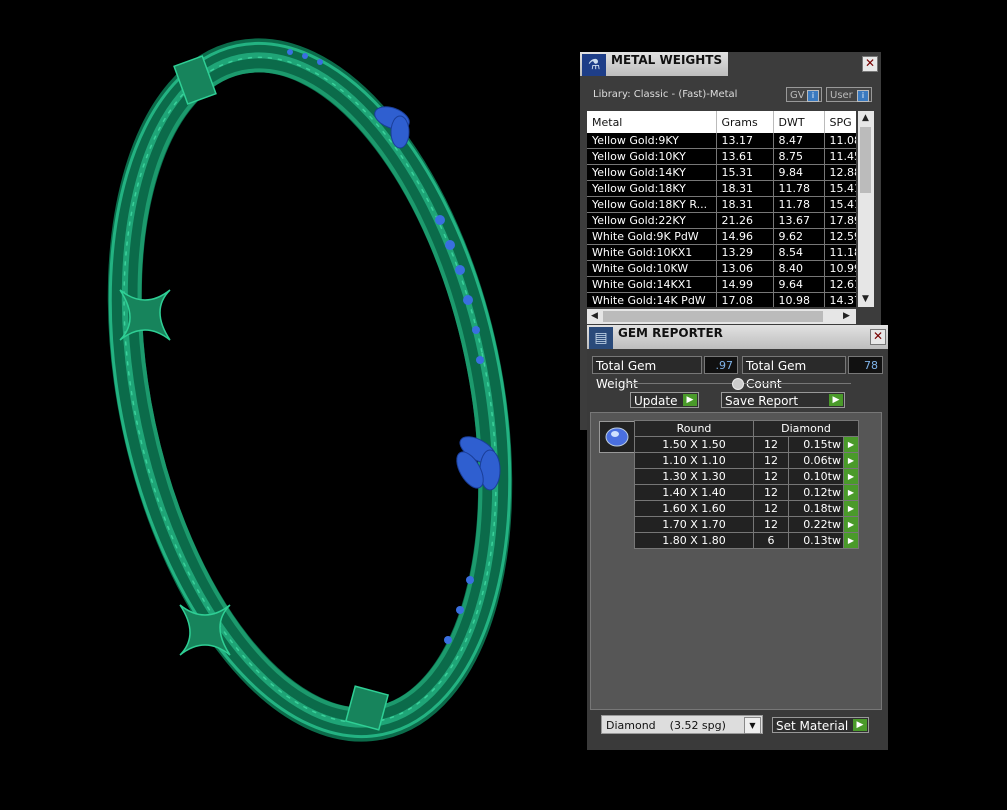  Describe the element at coordinates (797, 95) in the screenshot. I see `gv-label: GV` at that location.